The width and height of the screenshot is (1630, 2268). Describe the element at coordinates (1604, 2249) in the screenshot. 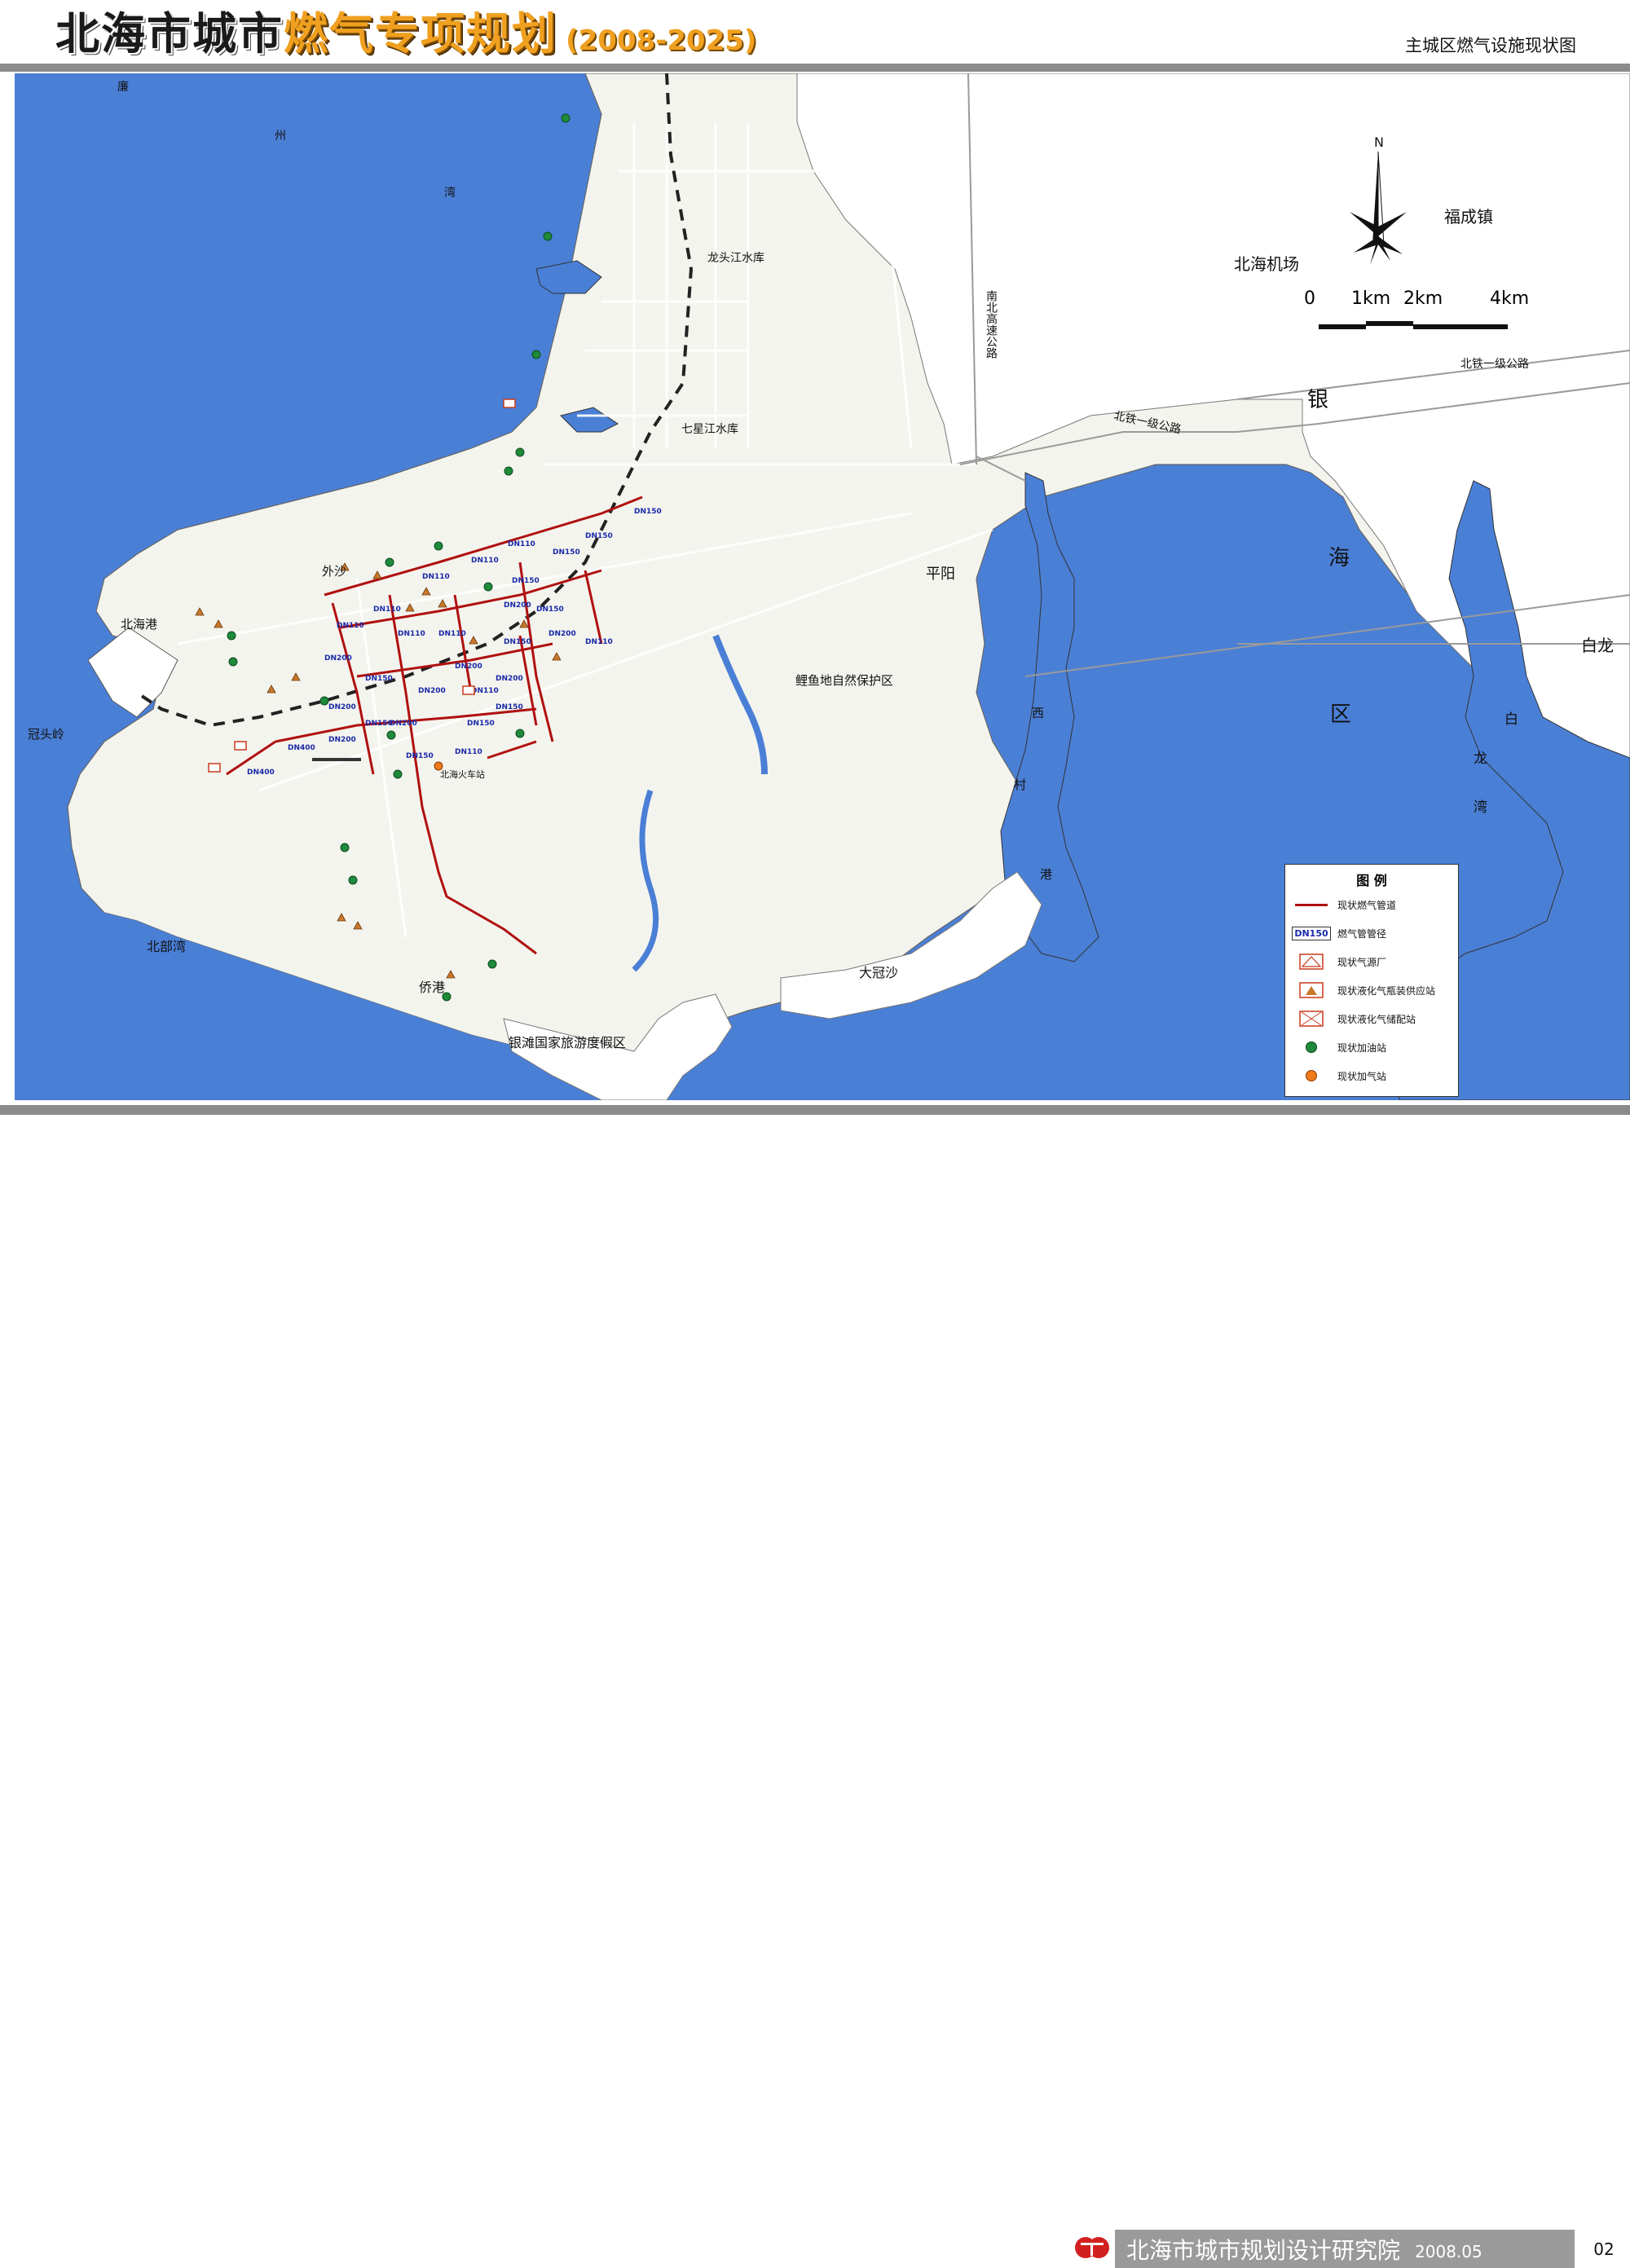

I see `page-number: 02` at that location.